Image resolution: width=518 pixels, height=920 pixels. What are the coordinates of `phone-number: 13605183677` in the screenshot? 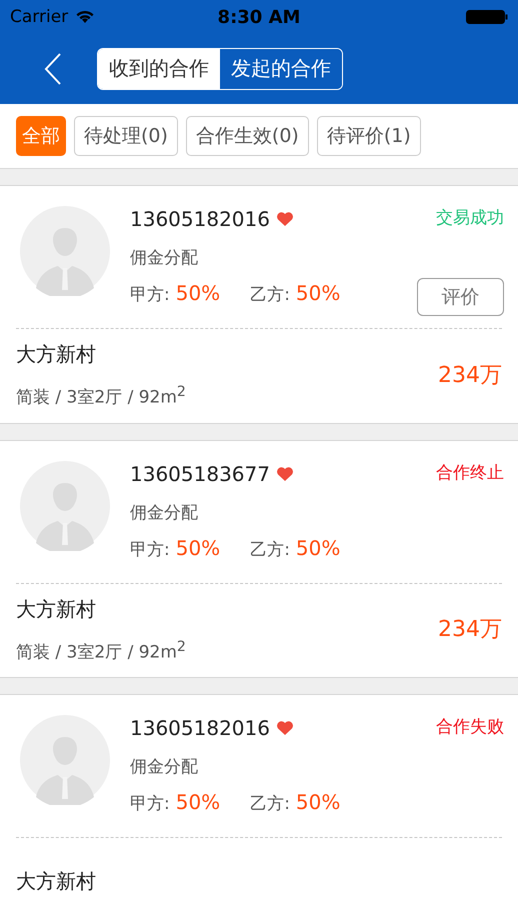 It's located at (200, 474).